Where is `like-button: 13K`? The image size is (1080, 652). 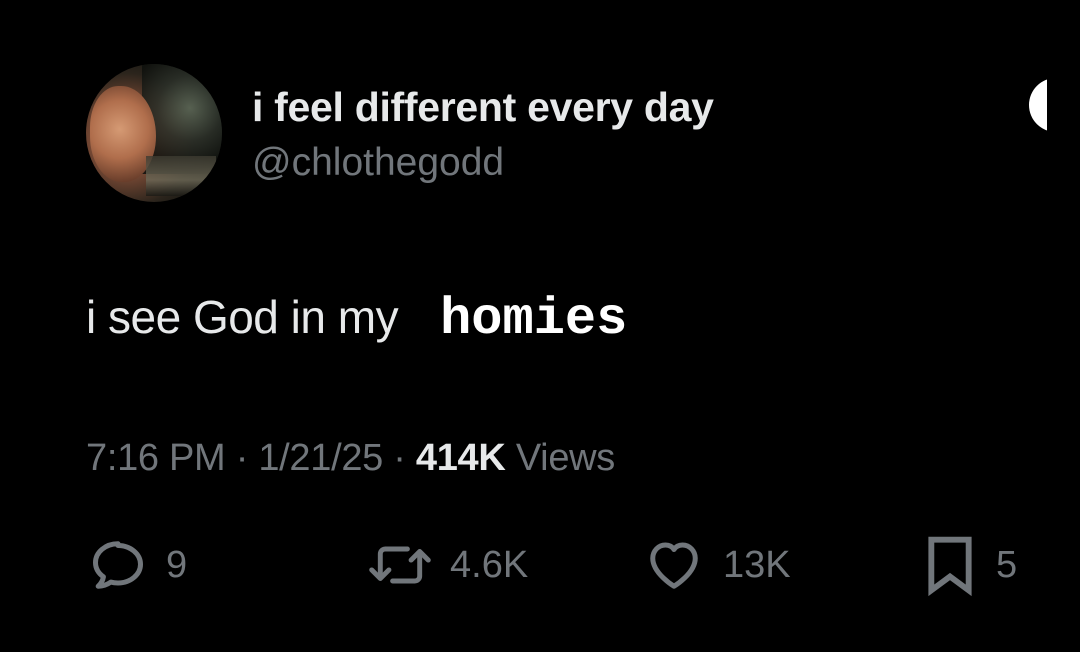 like-button: 13K is located at coordinates (717, 565).